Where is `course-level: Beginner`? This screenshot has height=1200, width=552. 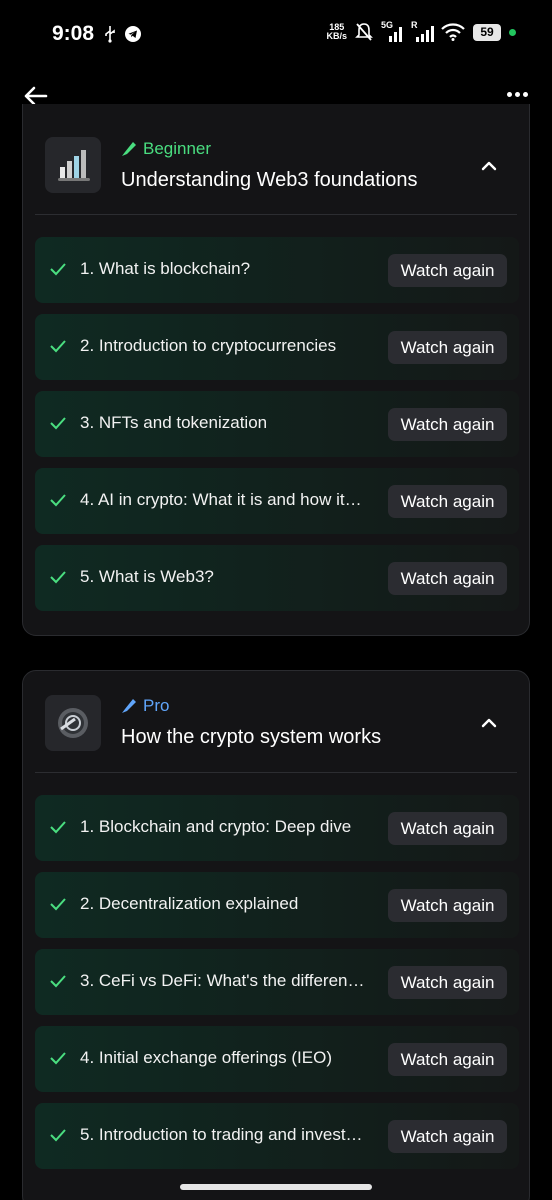 course-level: Beginner is located at coordinates (166, 149).